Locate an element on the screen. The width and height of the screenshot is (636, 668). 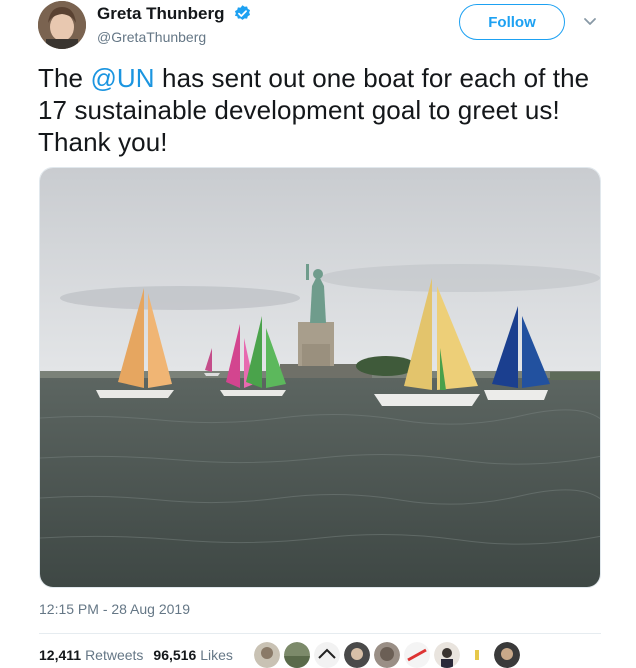
author-avatar is located at coordinates (62, 25).